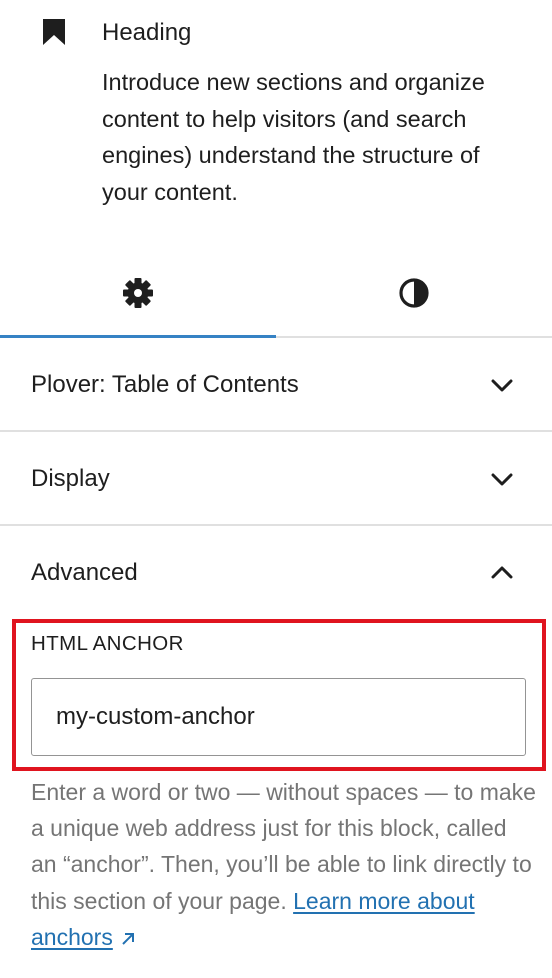  I want to click on inspector-tabs, so click(276, 294).